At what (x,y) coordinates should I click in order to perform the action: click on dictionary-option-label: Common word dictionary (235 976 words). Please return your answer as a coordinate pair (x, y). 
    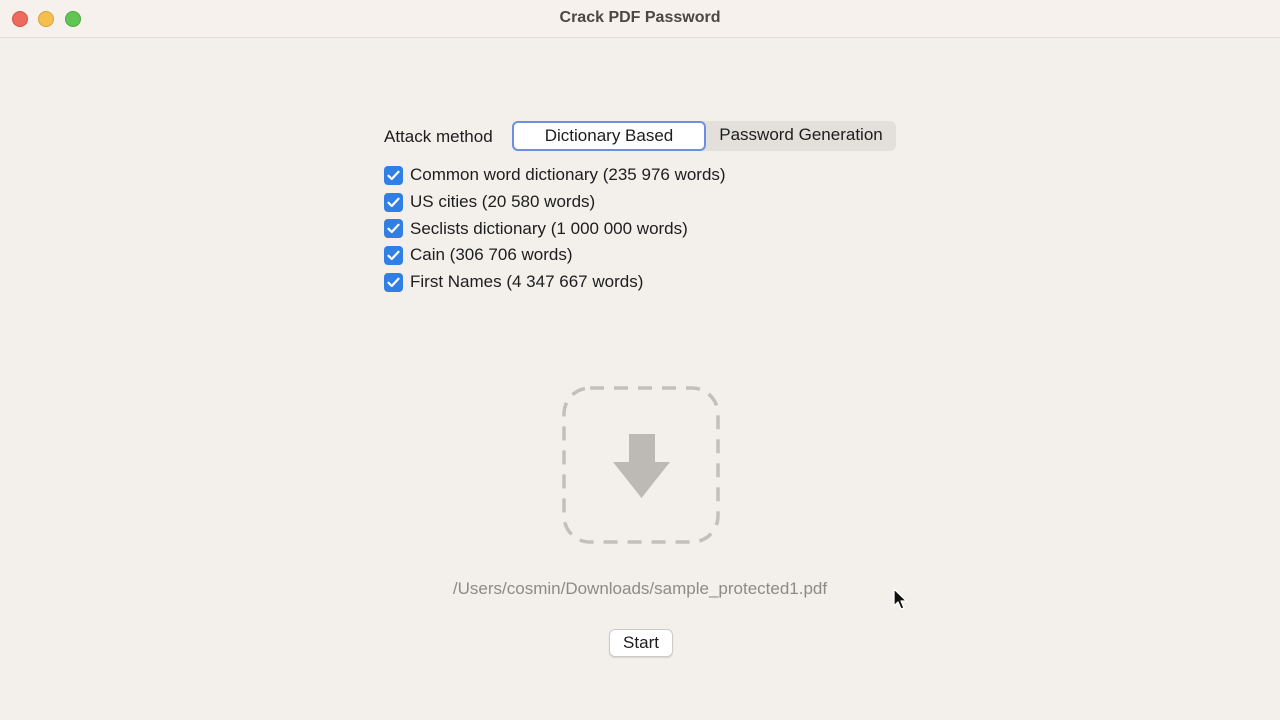
    Looking at the image, I should click on (568, 175).